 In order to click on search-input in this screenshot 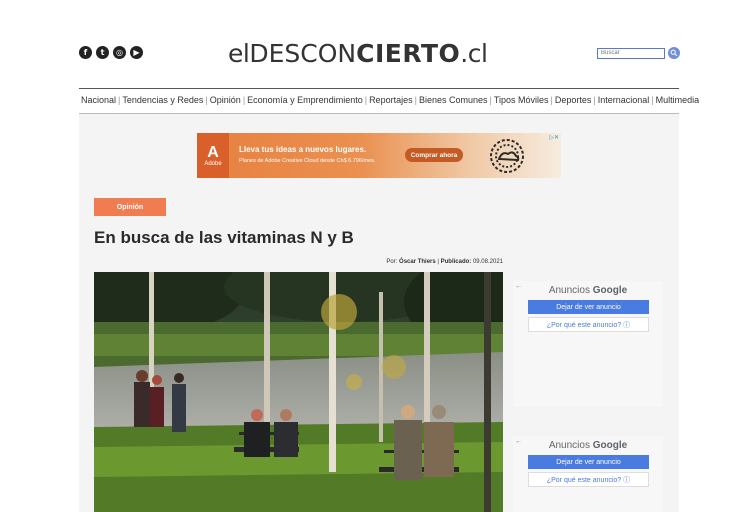, I will do `click(631, 53)`.